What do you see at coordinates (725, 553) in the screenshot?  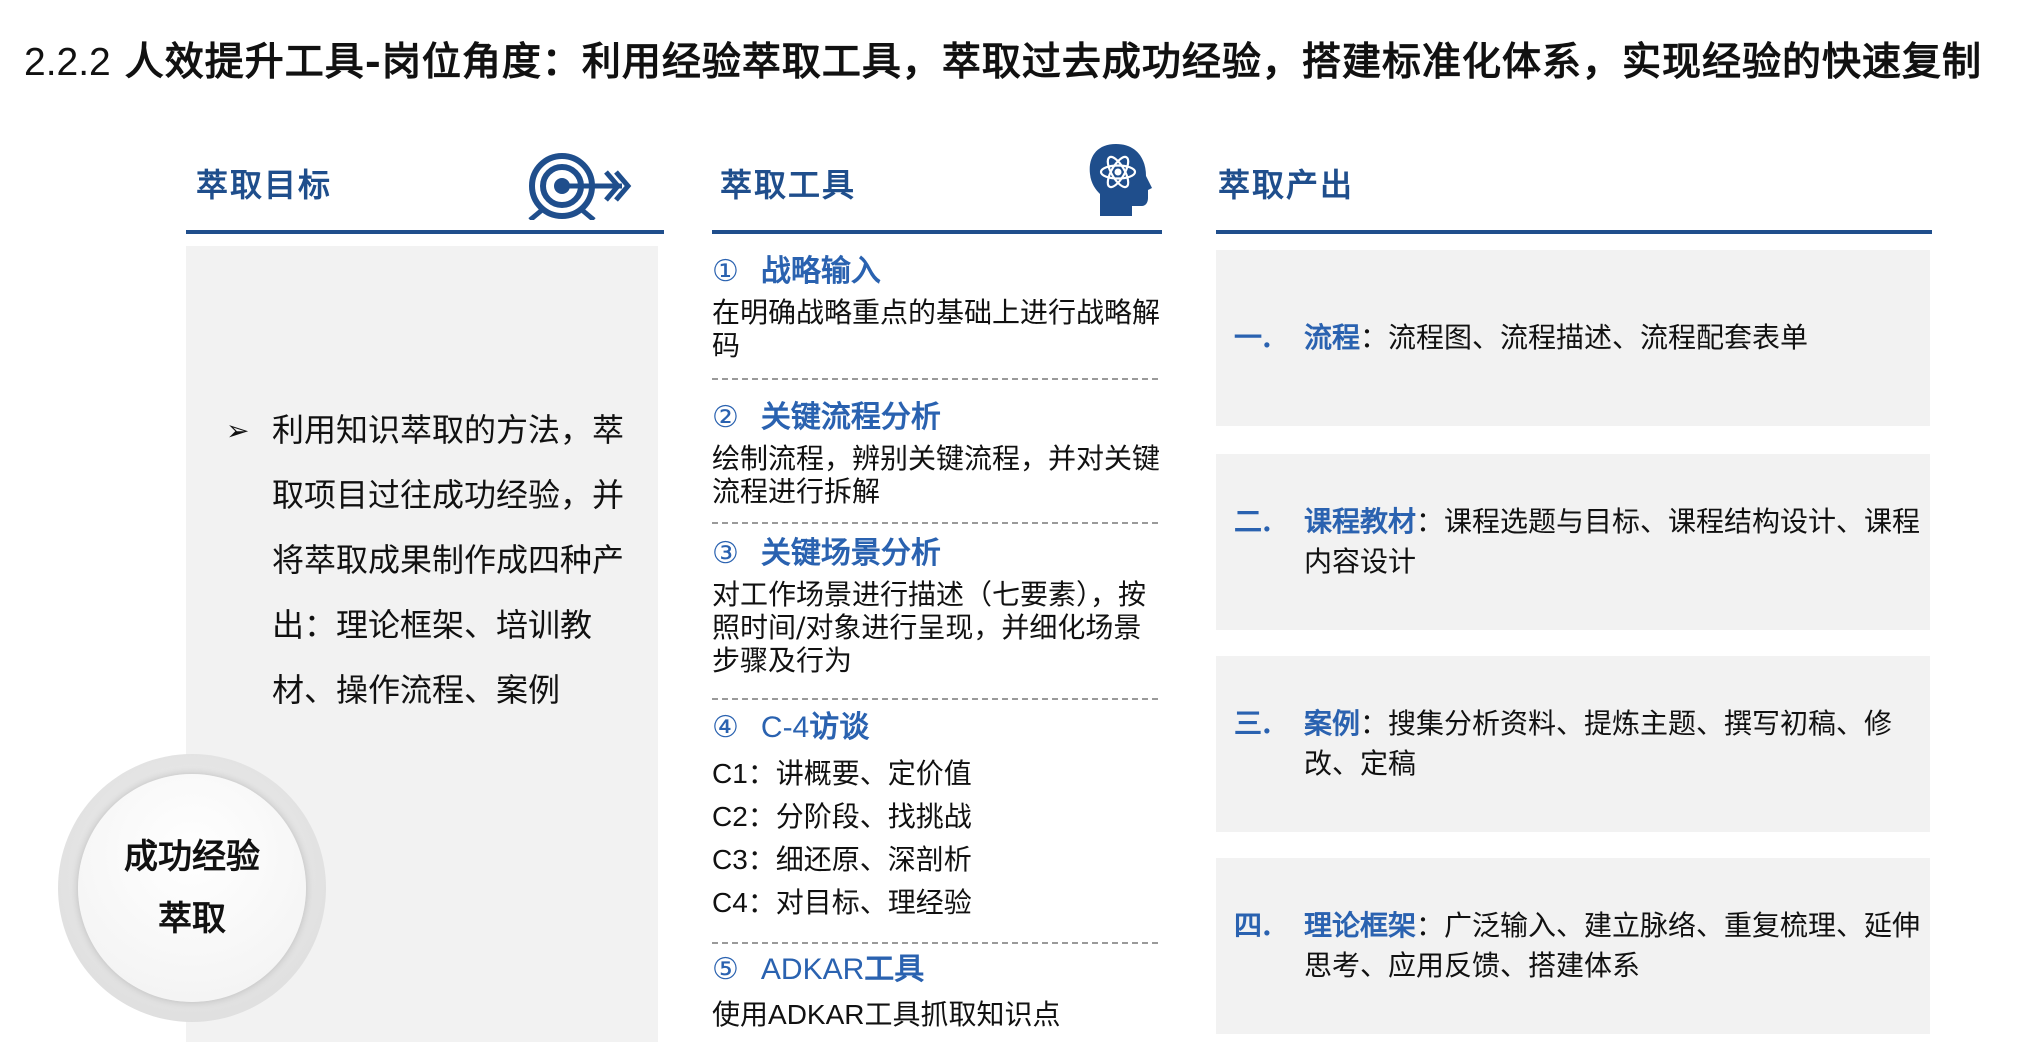 I see `tool-index: ③` at bounding box center [725, 553].